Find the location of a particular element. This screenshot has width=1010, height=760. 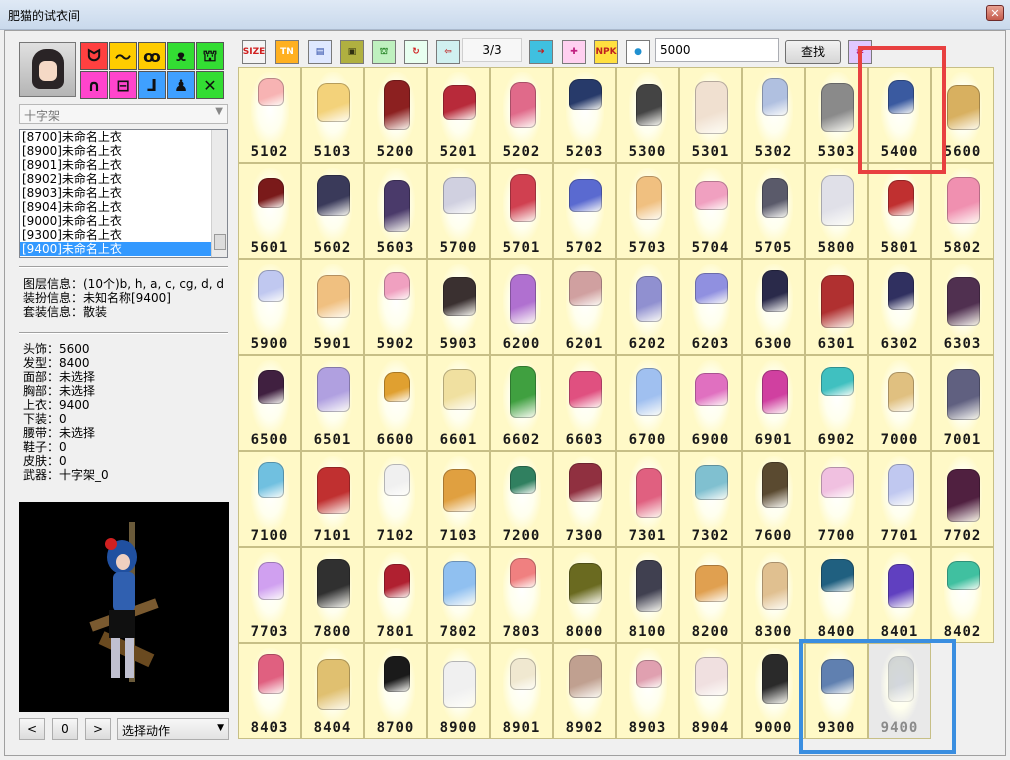

item-cell: 8400 is located at coordinates (836, 595).